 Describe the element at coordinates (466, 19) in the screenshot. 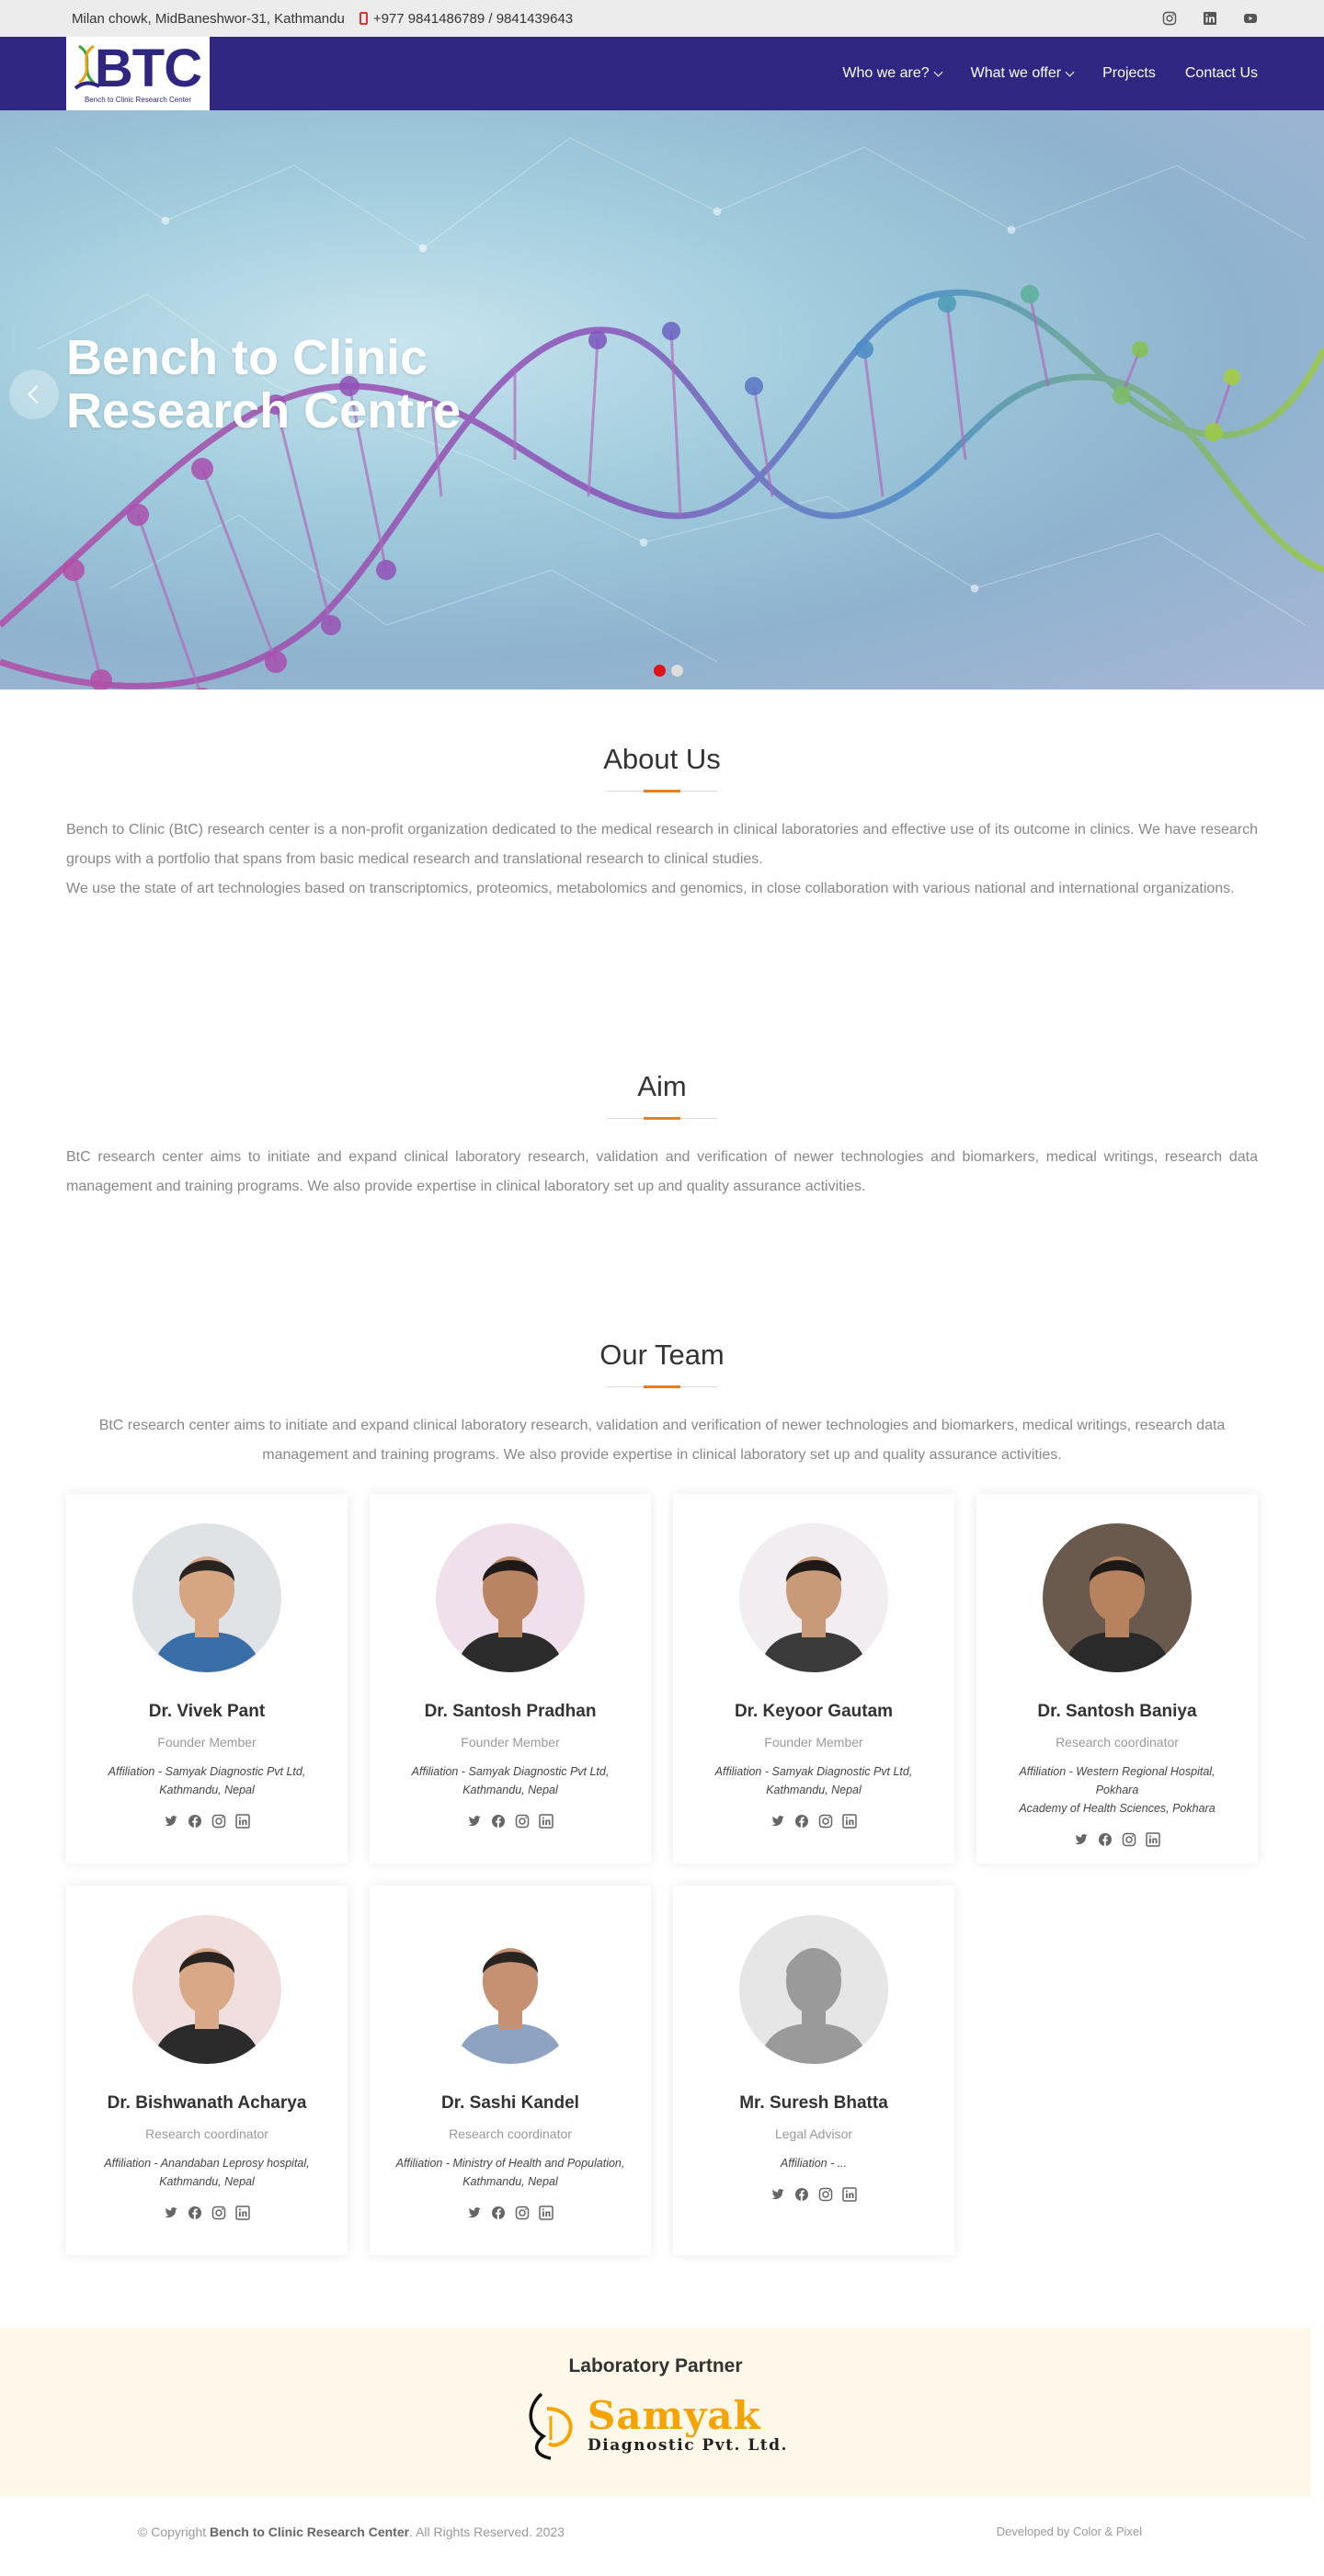

I see `phone-info: +977 9841486789 / 9841439643` at that location.